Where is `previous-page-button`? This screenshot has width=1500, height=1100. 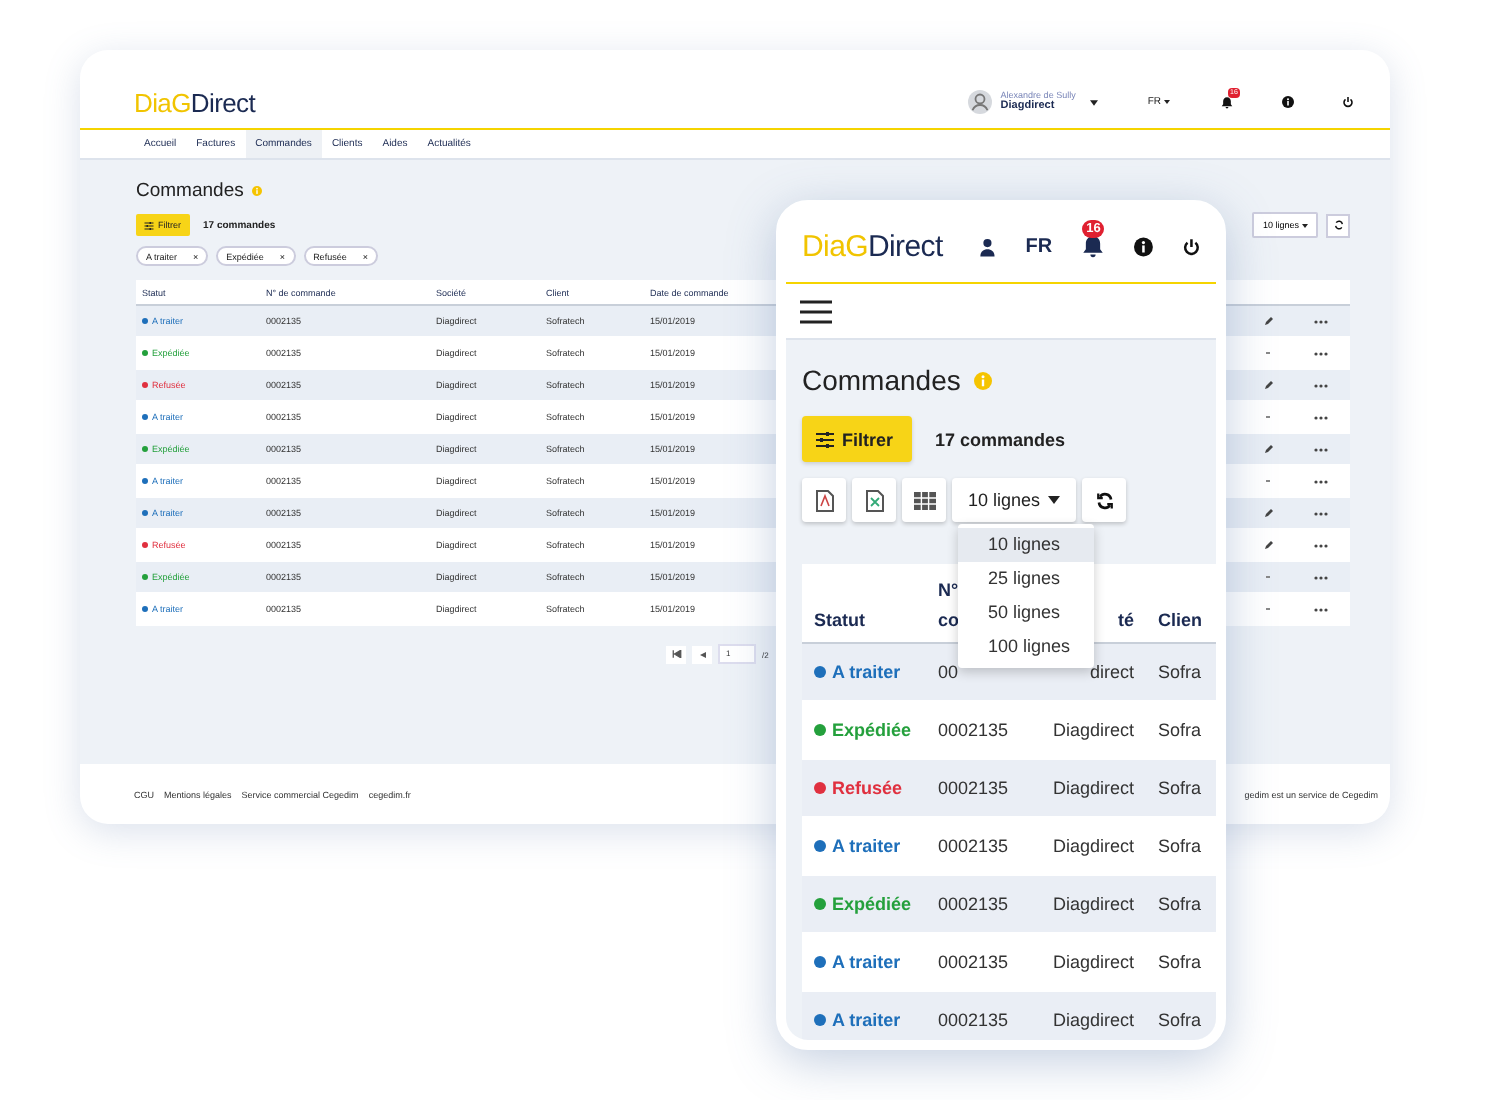 previous-page-button is located at coordinates (702, 654).